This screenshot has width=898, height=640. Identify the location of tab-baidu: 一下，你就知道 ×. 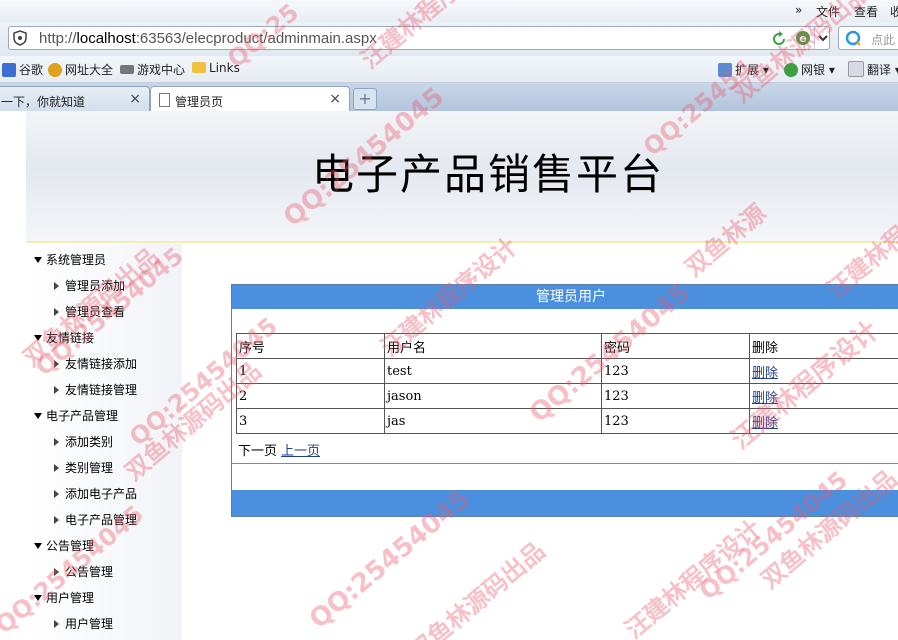
(75, 98).